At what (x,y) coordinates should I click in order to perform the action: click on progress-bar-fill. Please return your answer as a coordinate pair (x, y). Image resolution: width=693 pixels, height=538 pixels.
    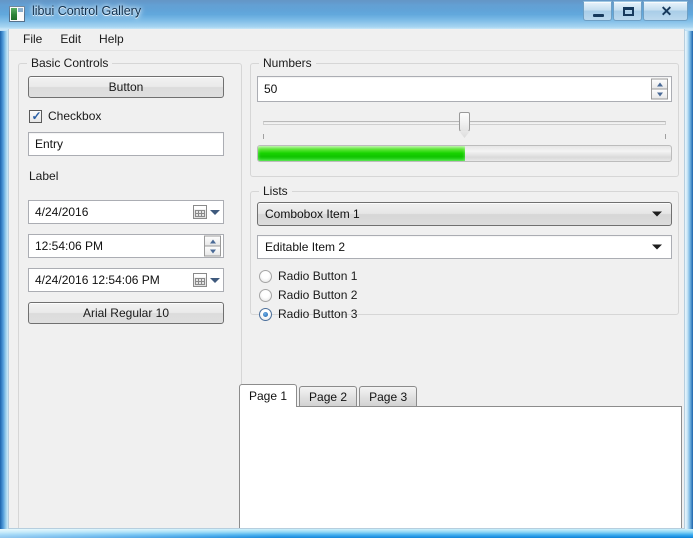
    Looking at the image, I should click on (361, 153).